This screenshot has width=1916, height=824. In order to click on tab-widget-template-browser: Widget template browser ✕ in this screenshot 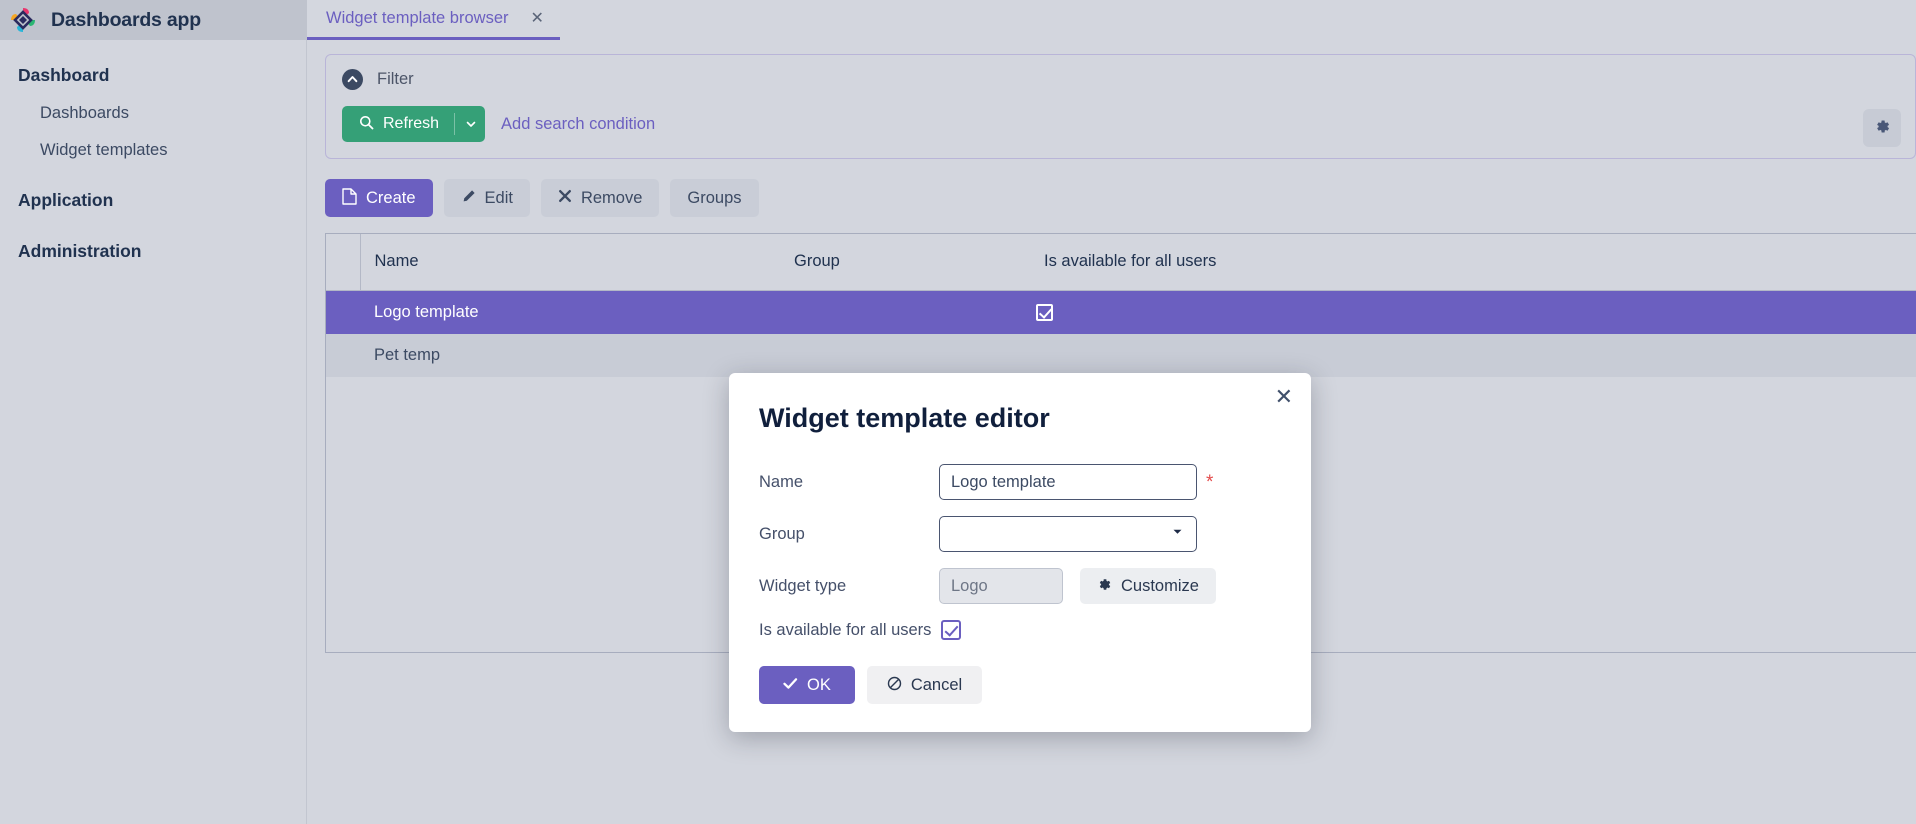, I will do `click(433, 20)`.